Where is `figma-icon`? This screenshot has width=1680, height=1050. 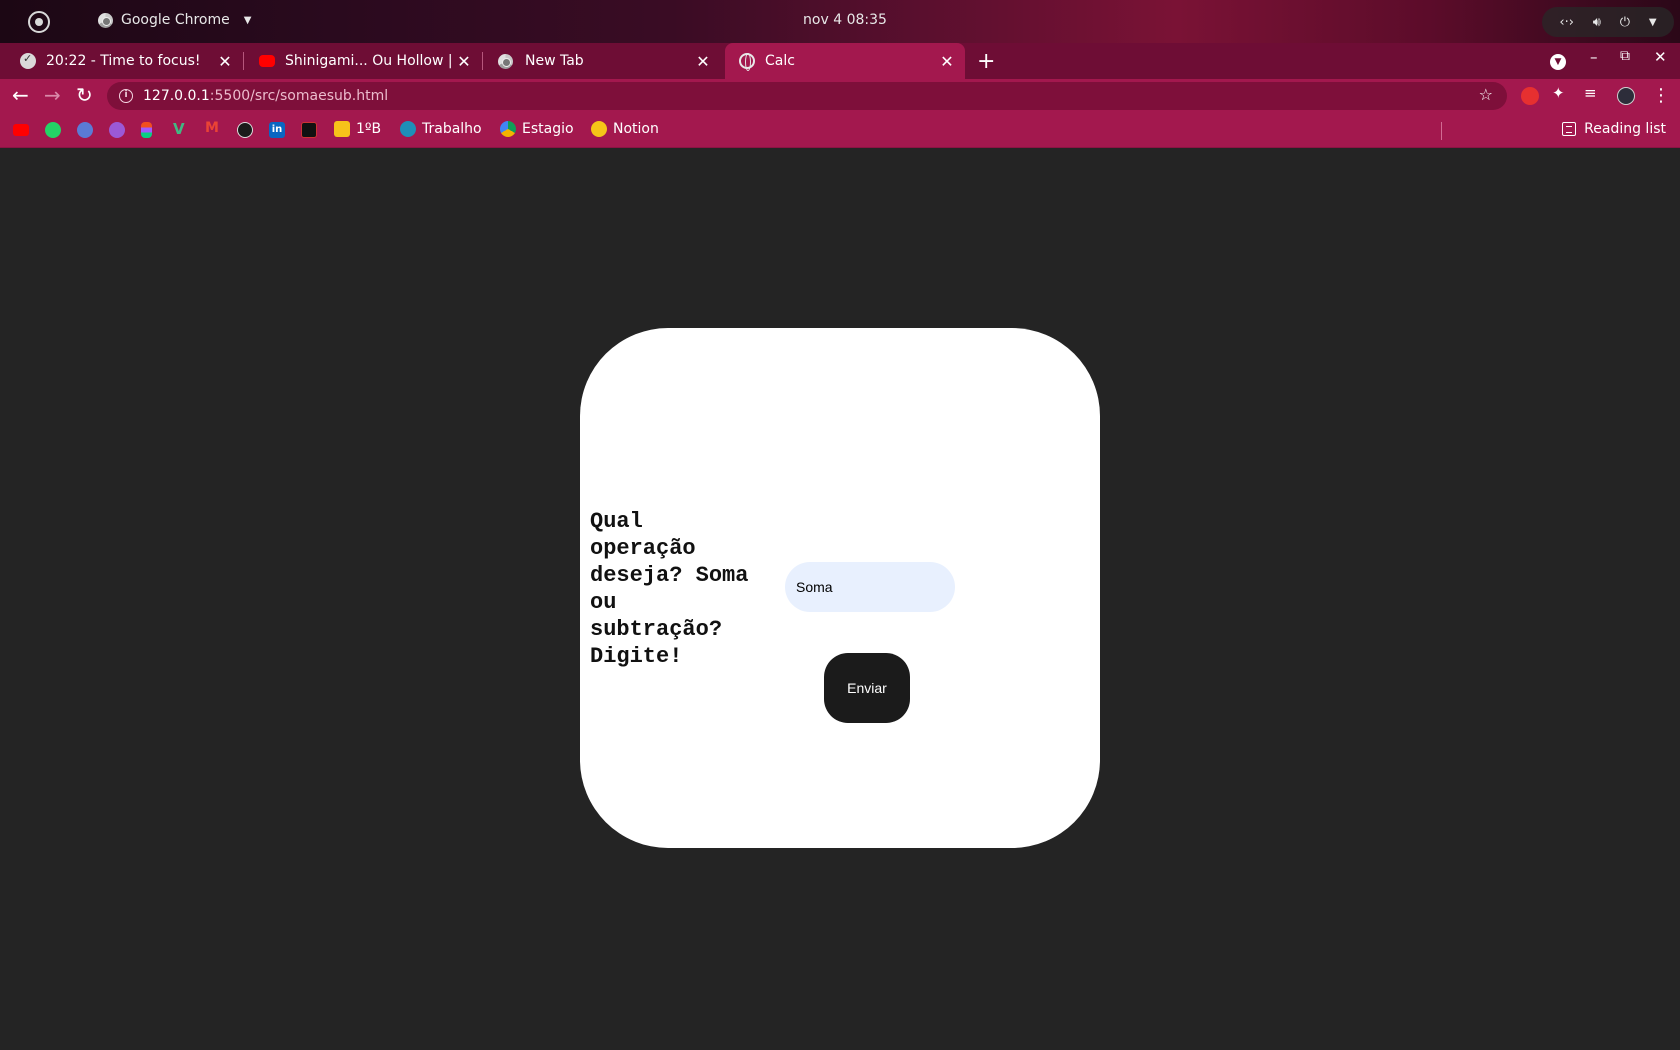 figma-icon is located at coordinates (146, 130).